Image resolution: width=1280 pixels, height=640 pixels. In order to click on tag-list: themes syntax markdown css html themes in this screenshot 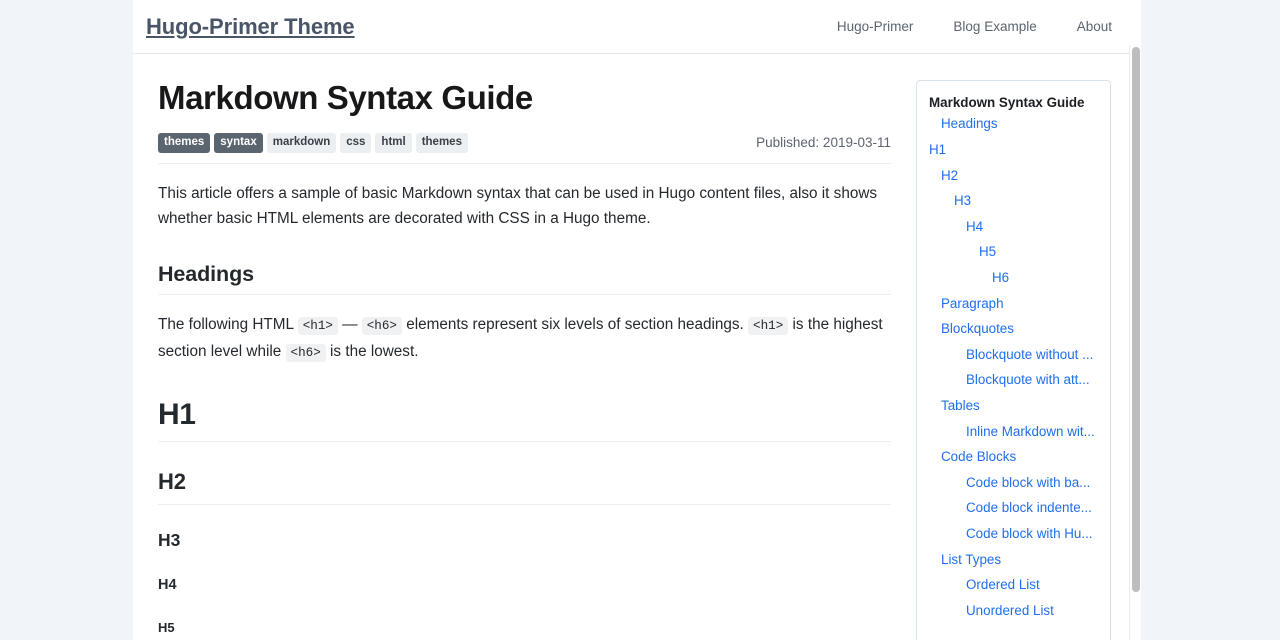, I will do `click(313, 143)`.